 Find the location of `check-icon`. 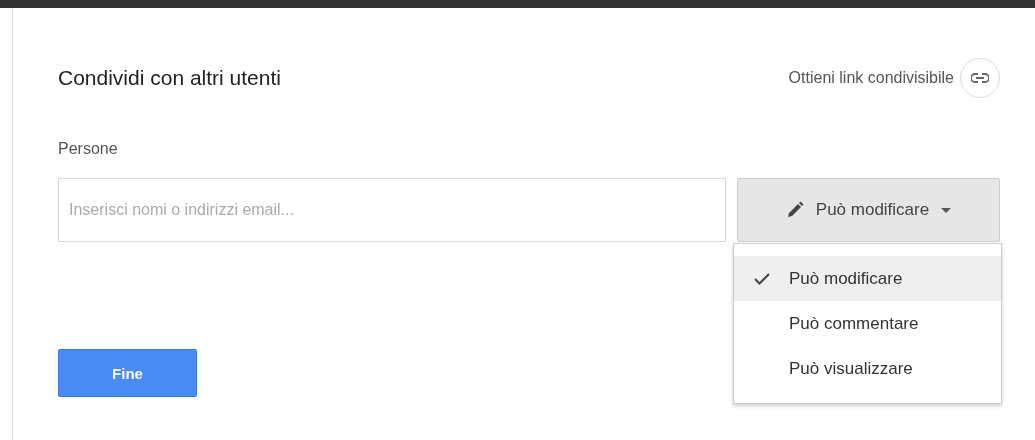

check-icon is located at coordinates (761, 278).